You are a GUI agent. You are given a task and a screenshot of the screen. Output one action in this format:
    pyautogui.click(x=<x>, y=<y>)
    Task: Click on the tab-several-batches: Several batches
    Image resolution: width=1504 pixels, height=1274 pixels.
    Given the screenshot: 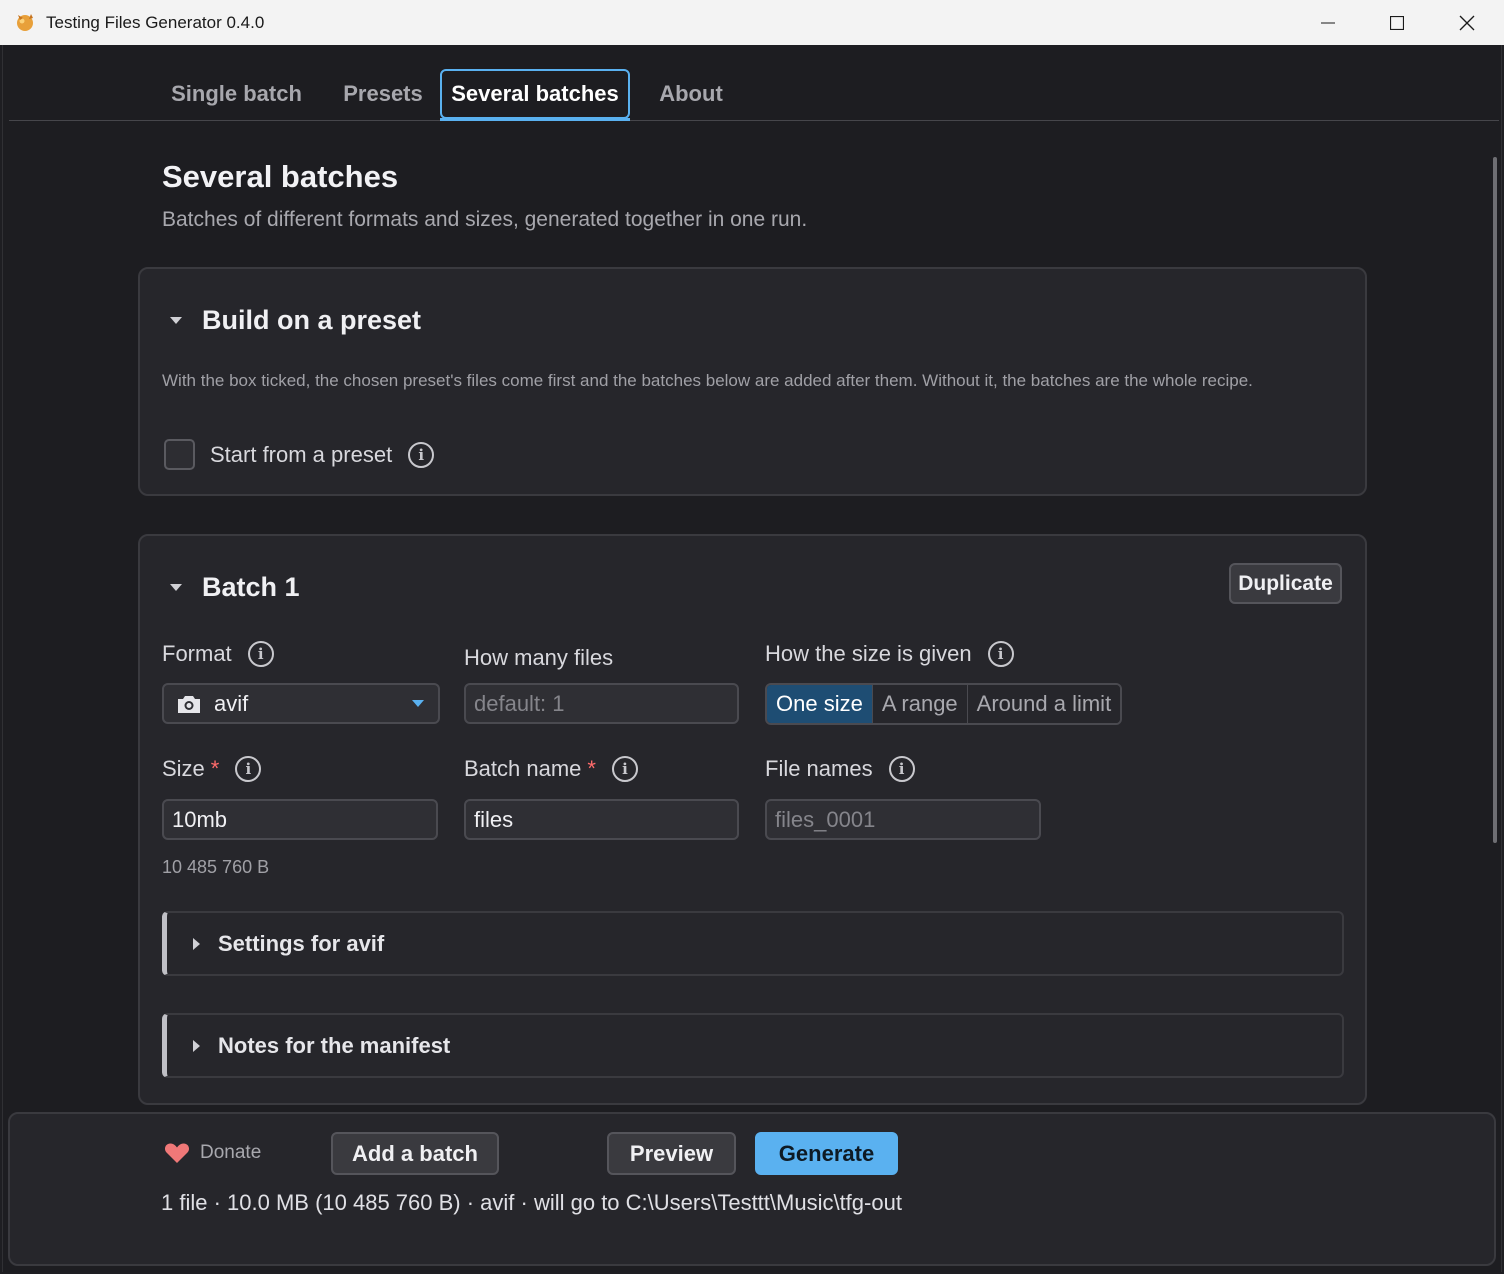 What is the action you would take?
    pyautogui.click(x=535, y=95)
    